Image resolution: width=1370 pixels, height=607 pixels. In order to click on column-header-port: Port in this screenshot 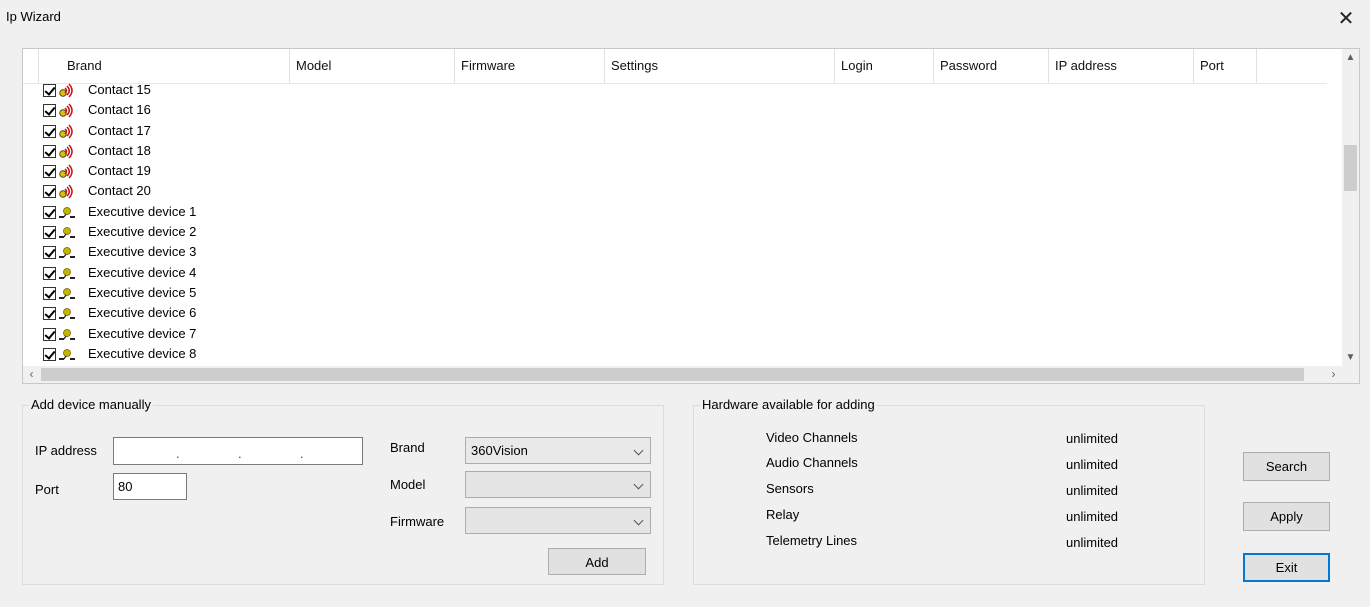, I will do `click(1225, 66)`.